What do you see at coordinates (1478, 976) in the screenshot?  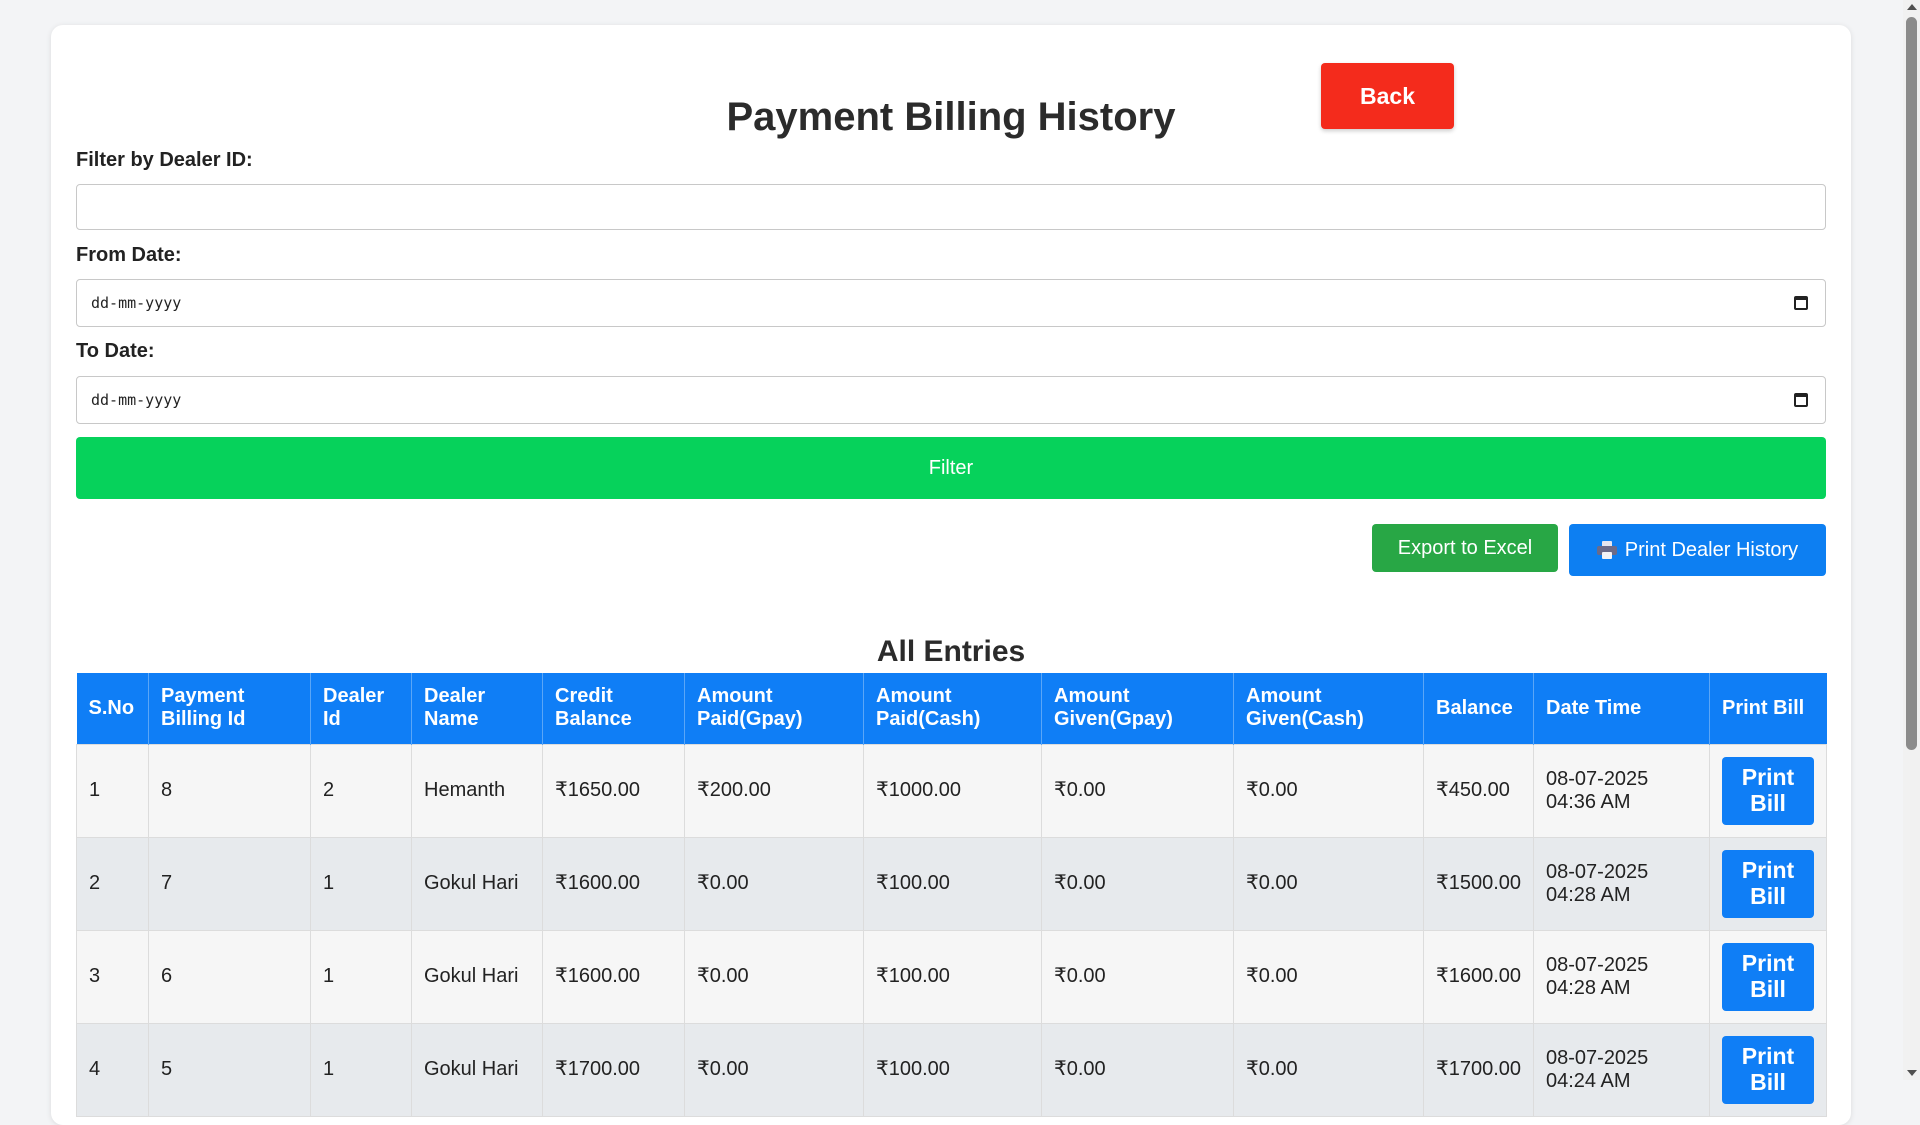 I see `cell-balance: ₹1600.00` at bounding box center [1478, 976].